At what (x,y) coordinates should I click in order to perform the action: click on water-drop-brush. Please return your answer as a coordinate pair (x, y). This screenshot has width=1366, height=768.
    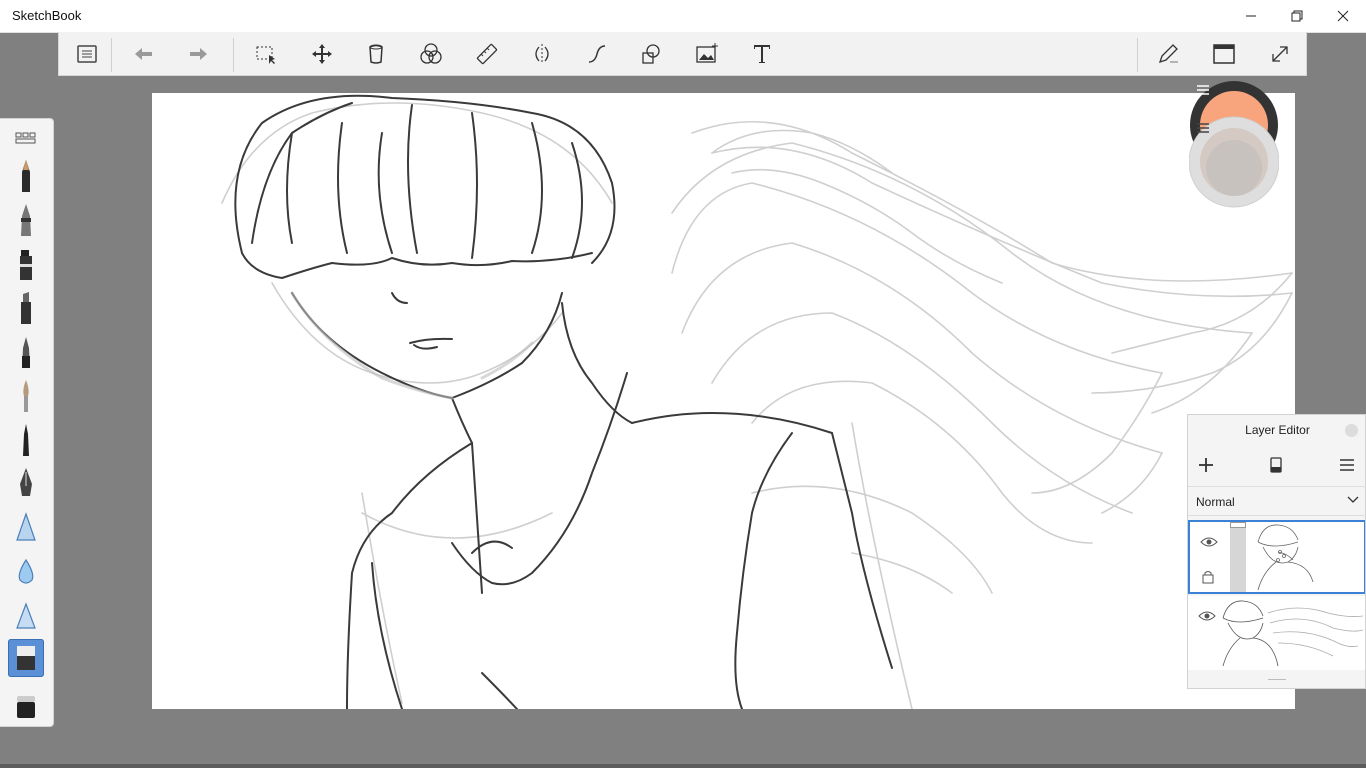
    Looking at the image, I should click on (26, 572).